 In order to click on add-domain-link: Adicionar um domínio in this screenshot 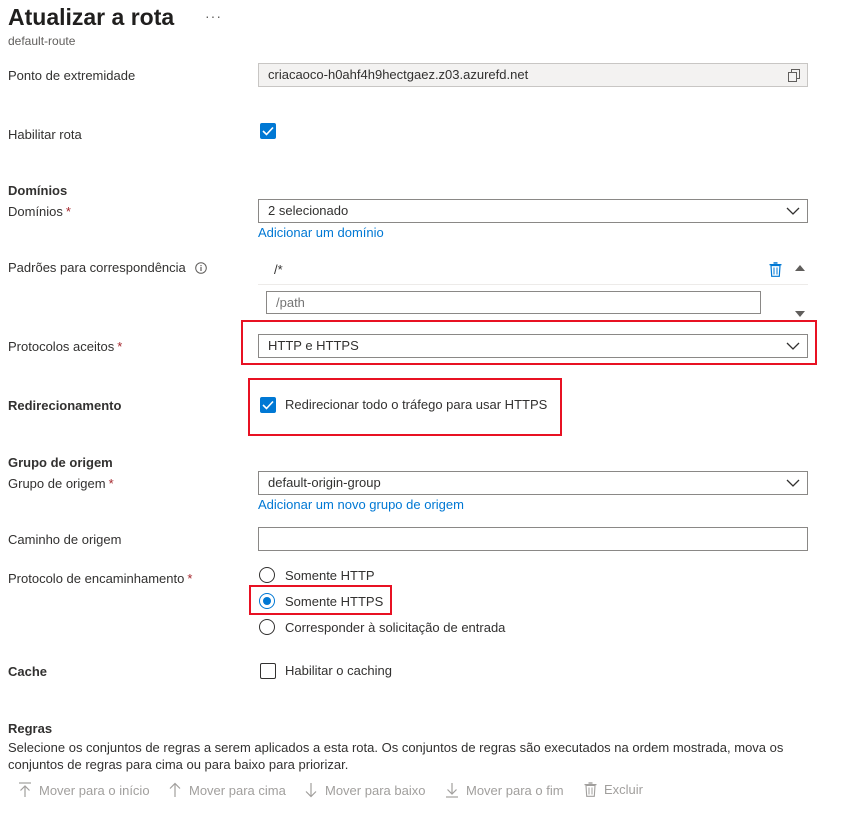, I will do `click(321, 232)`.